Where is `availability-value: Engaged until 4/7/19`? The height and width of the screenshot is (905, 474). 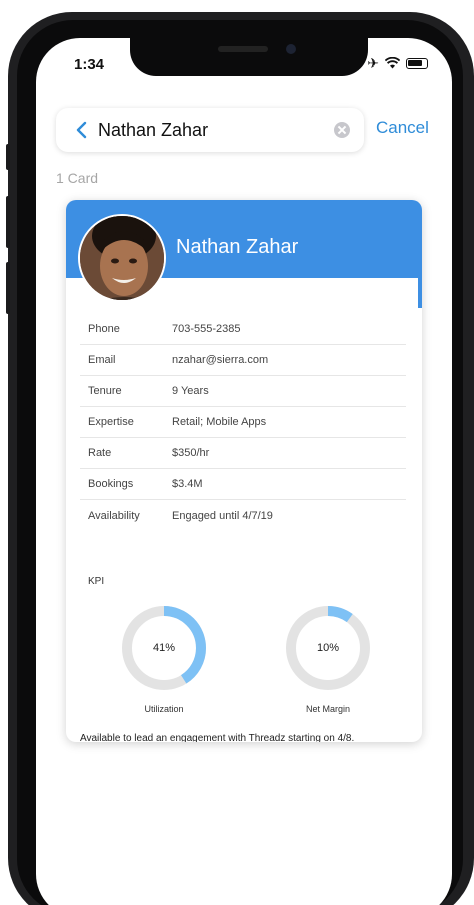 availability-value: Engaged until 4/7/19 is located at coordinates (222, 515).